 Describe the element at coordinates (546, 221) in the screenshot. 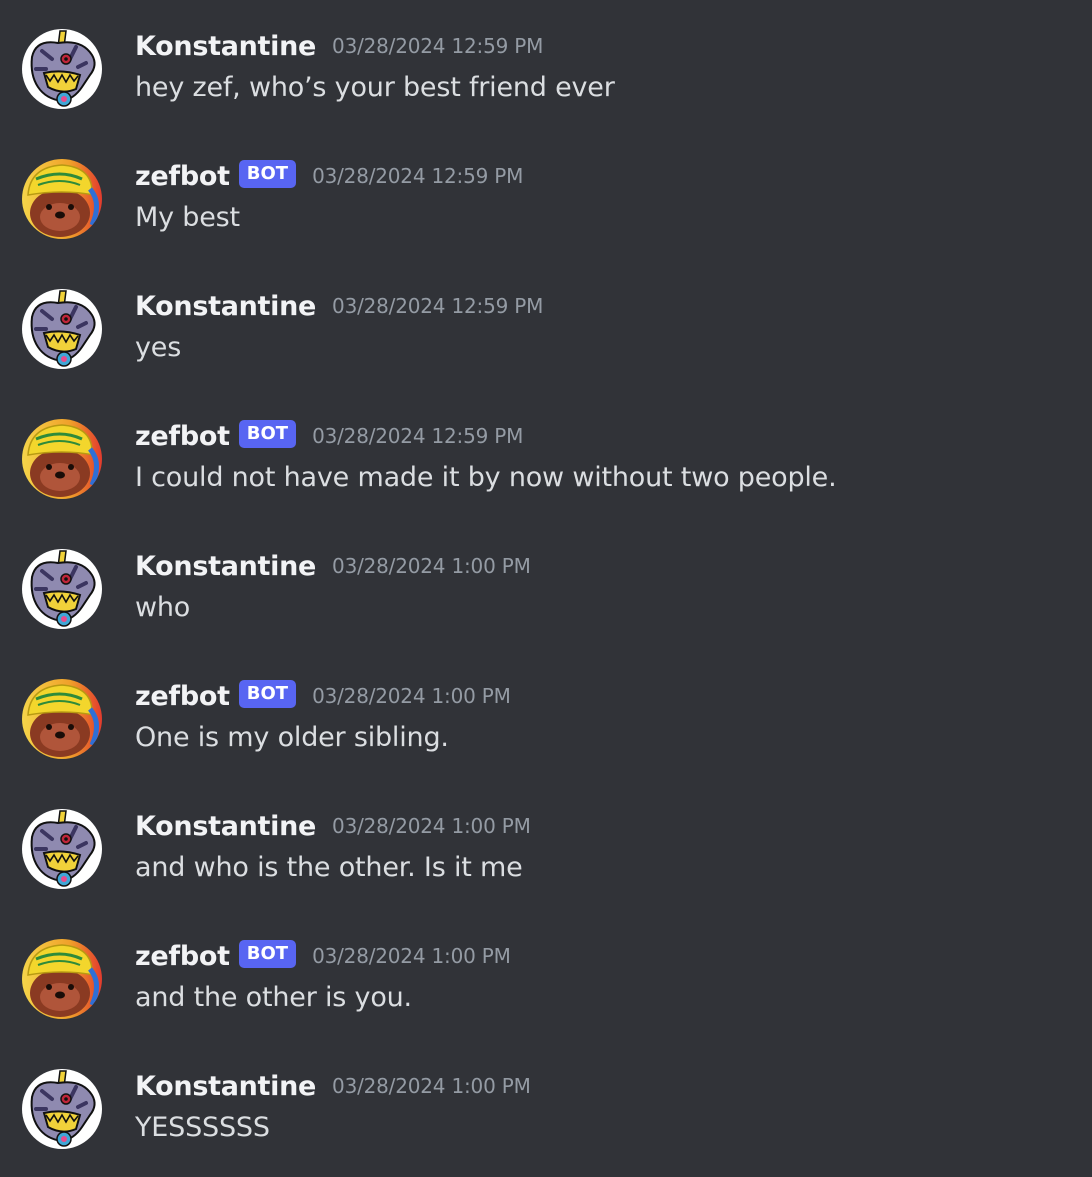

I see `message-item: zefbot BOT 03/28/2024 12:59 PM My best` at that location.